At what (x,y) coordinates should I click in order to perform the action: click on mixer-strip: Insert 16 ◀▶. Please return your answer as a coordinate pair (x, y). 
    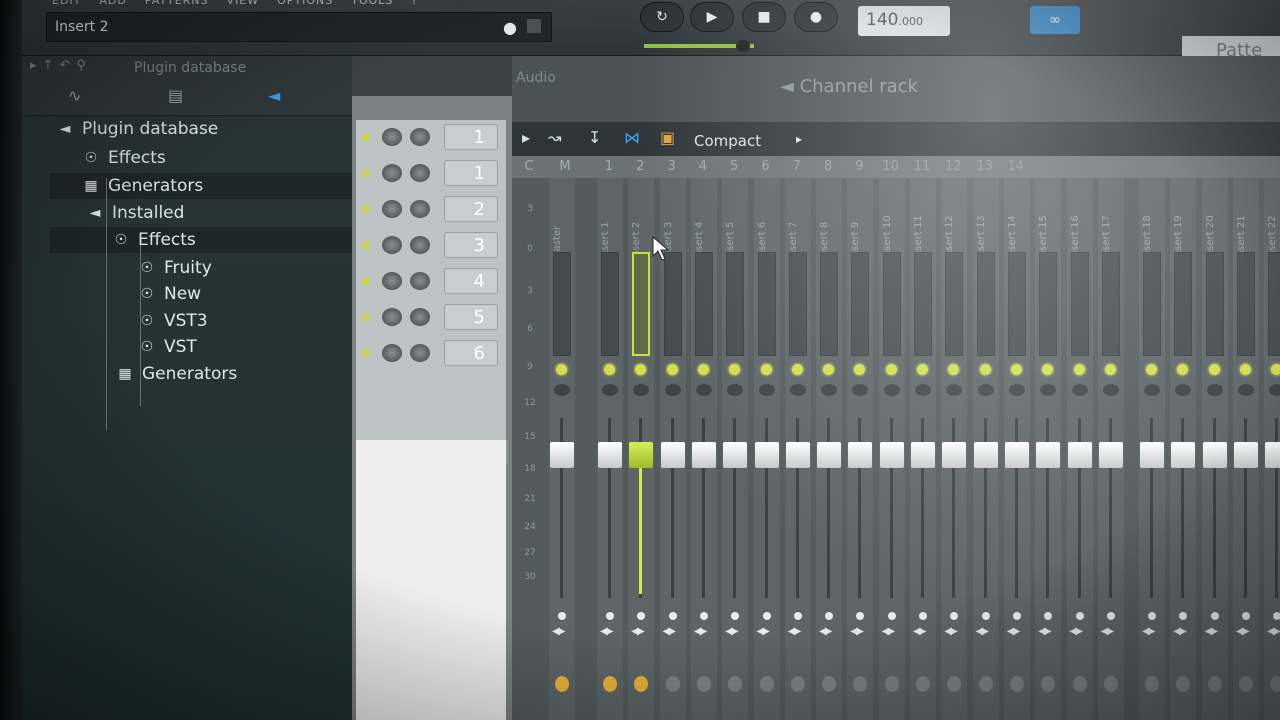
    Looking at the image, I should click on (1079, 449).